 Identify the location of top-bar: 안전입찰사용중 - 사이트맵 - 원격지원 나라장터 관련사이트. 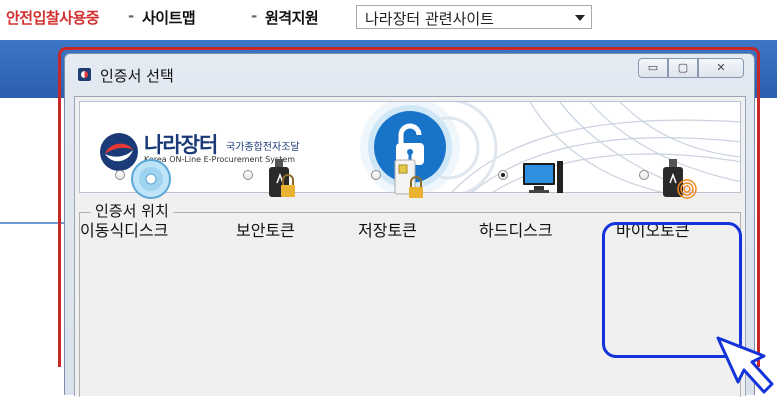
(388, 19).